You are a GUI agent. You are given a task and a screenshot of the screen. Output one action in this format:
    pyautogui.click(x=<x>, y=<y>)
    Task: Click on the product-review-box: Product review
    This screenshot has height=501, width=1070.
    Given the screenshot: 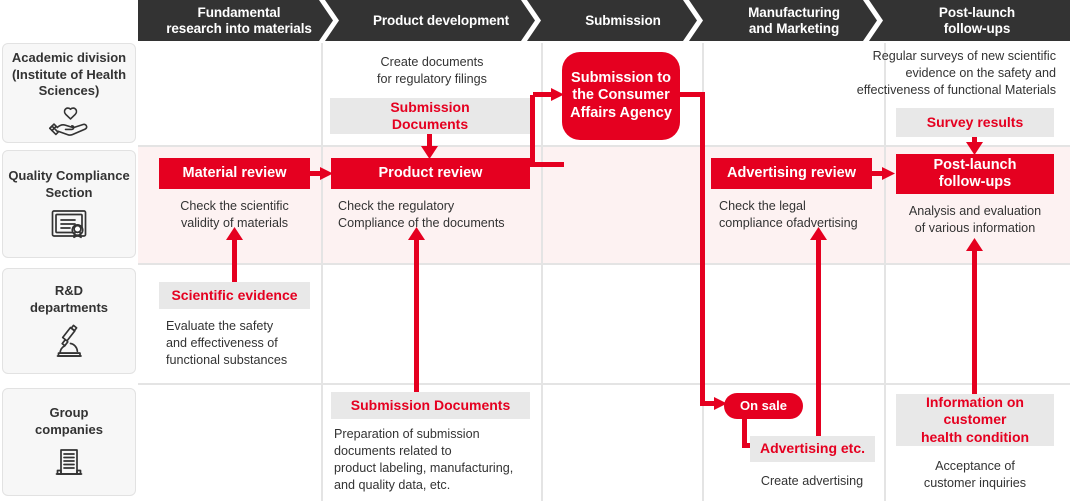 What is the action you would take?
    pyautogui.click(x=430, y=173)
    